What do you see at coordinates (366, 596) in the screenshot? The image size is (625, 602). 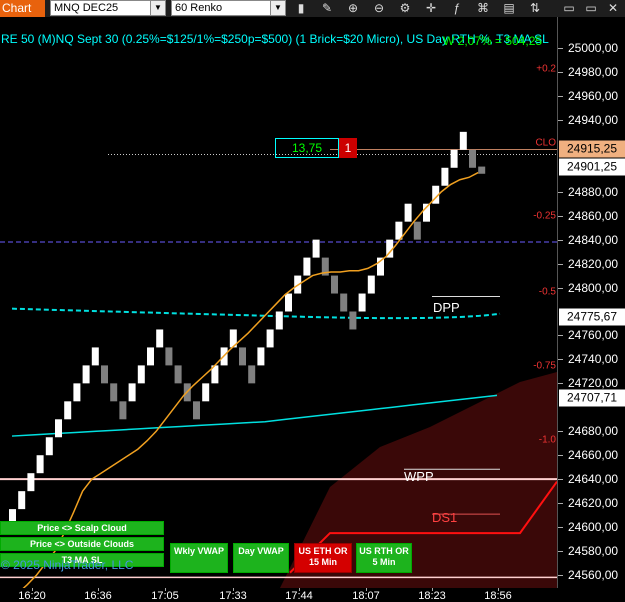 I see `time-axis-label: 18:07` at bounding box center [366, 596].